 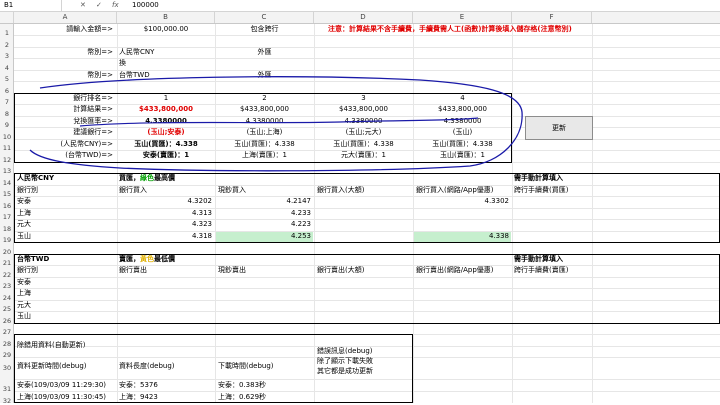 What do you see at coordinates (166, 109) in the screenshot?
I see `result-1: $433,800,000` at bounding box center [166, 109].